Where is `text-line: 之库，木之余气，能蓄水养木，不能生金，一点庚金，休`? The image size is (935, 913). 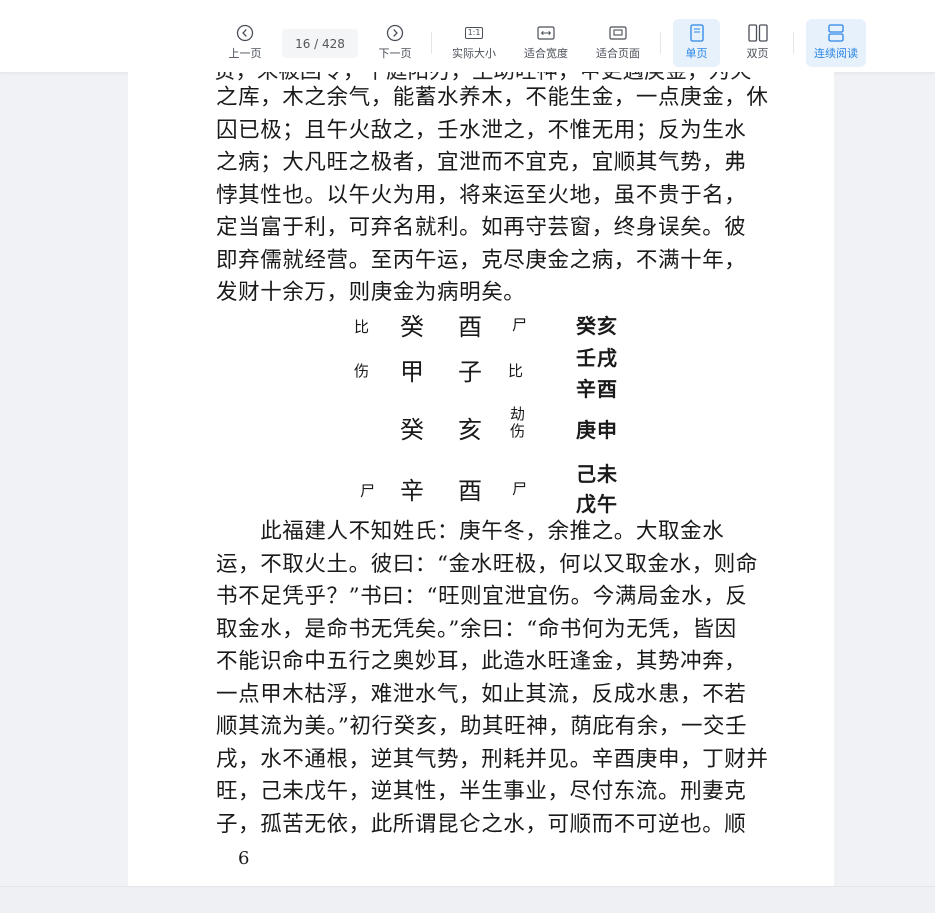
text-line: 之库，木之余气，能蓄水养木，不能生金，一点庚金，休 is located at coordinates (492, 97).